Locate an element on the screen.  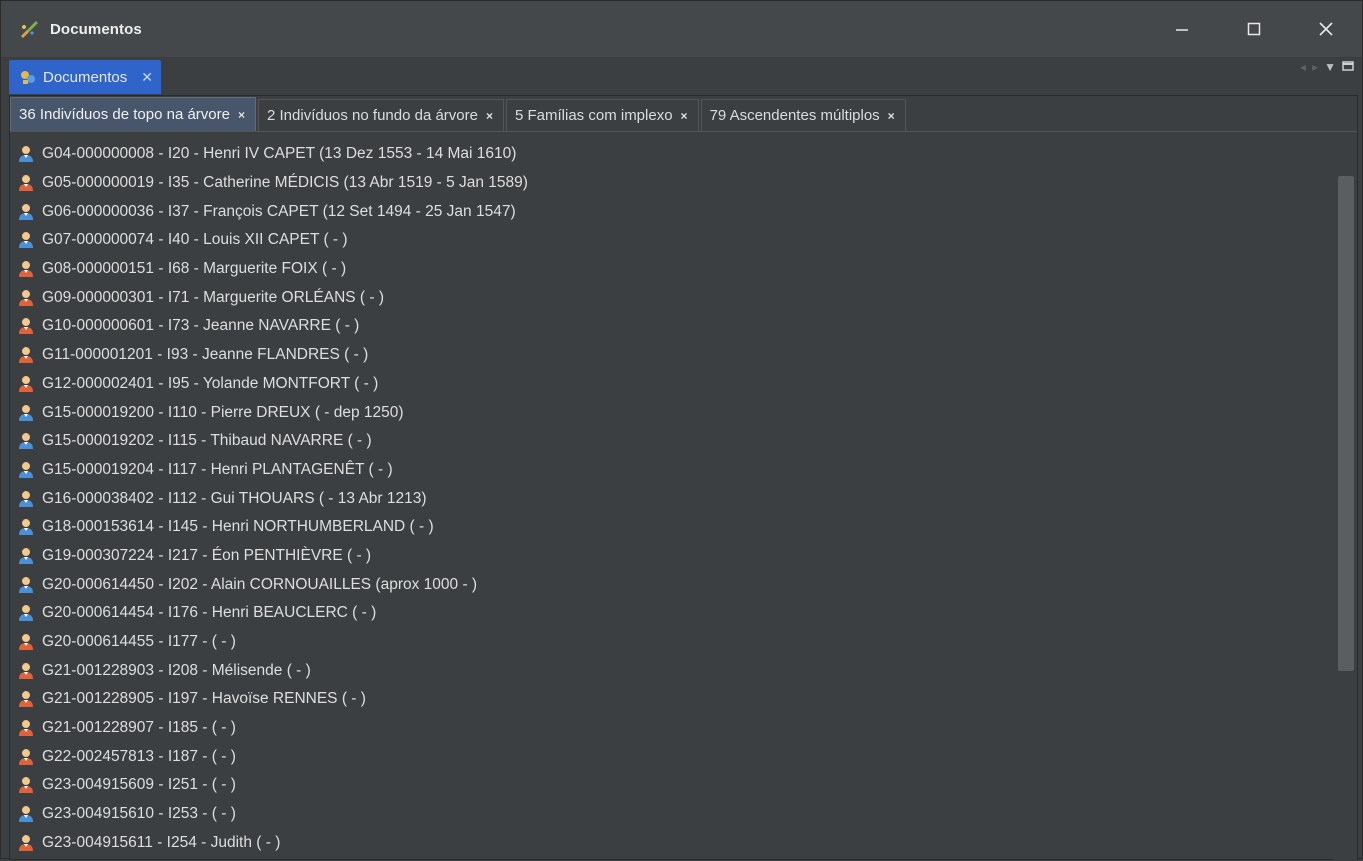
dropdown-arrow-icon: ▼ is located at coordinates (1330, 67).